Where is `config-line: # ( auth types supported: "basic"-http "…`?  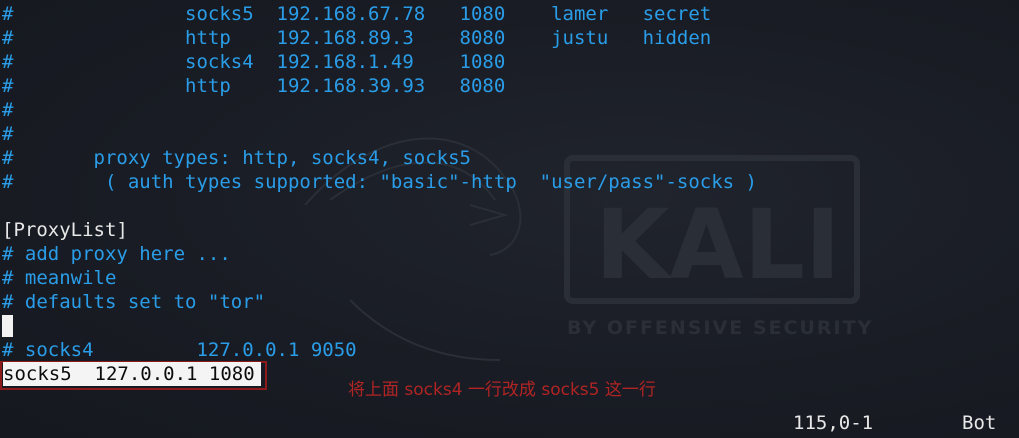
config-line: # ( auth types supported: "basic"-http "… is located at coordinates (379, 182).